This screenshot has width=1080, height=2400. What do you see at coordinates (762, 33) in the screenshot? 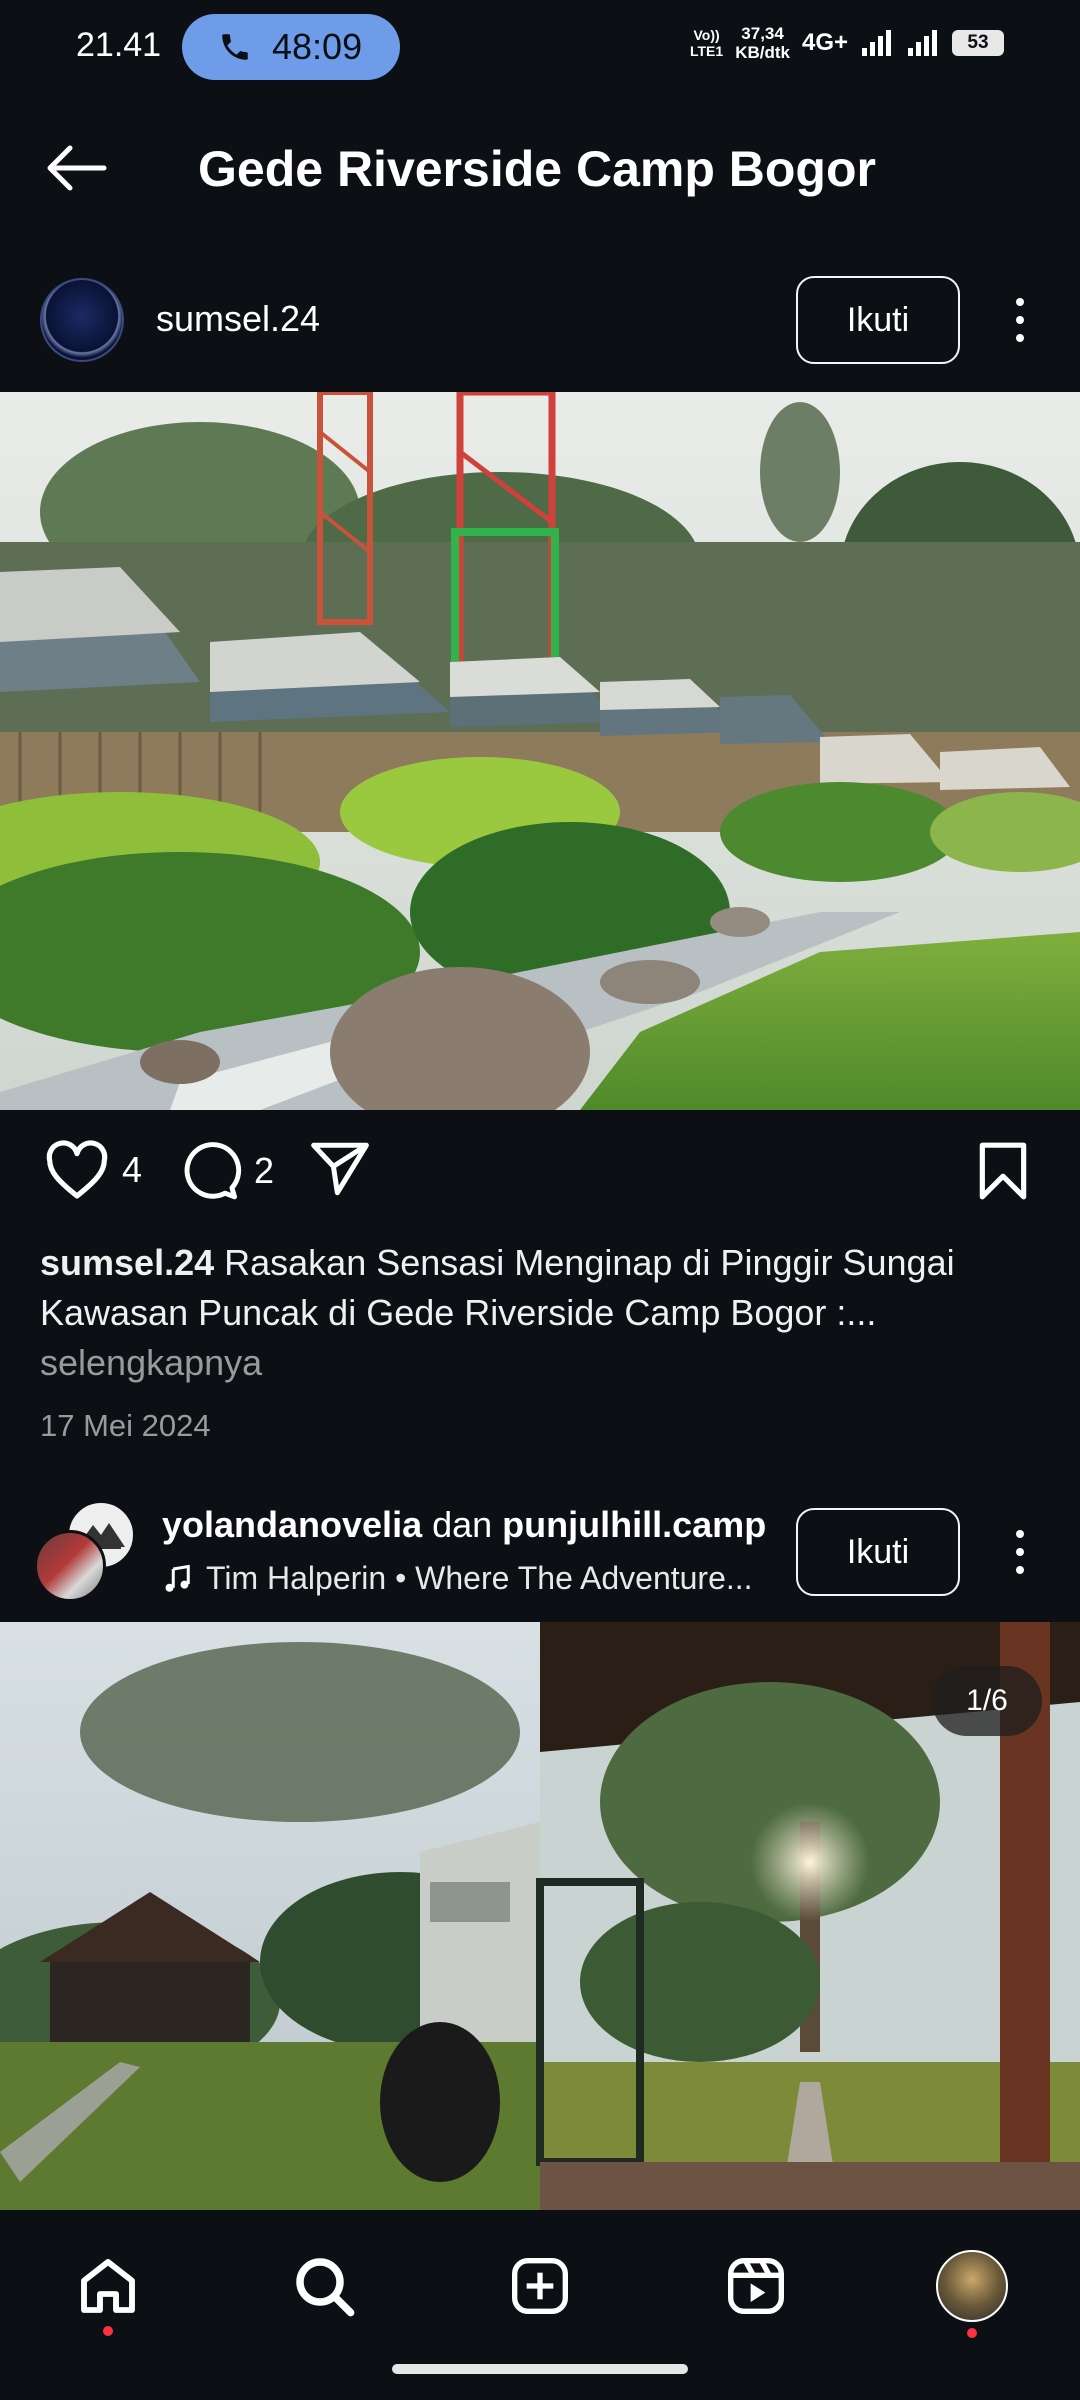
I see `speed-value: 37,34` at bounding box center [762, 33].